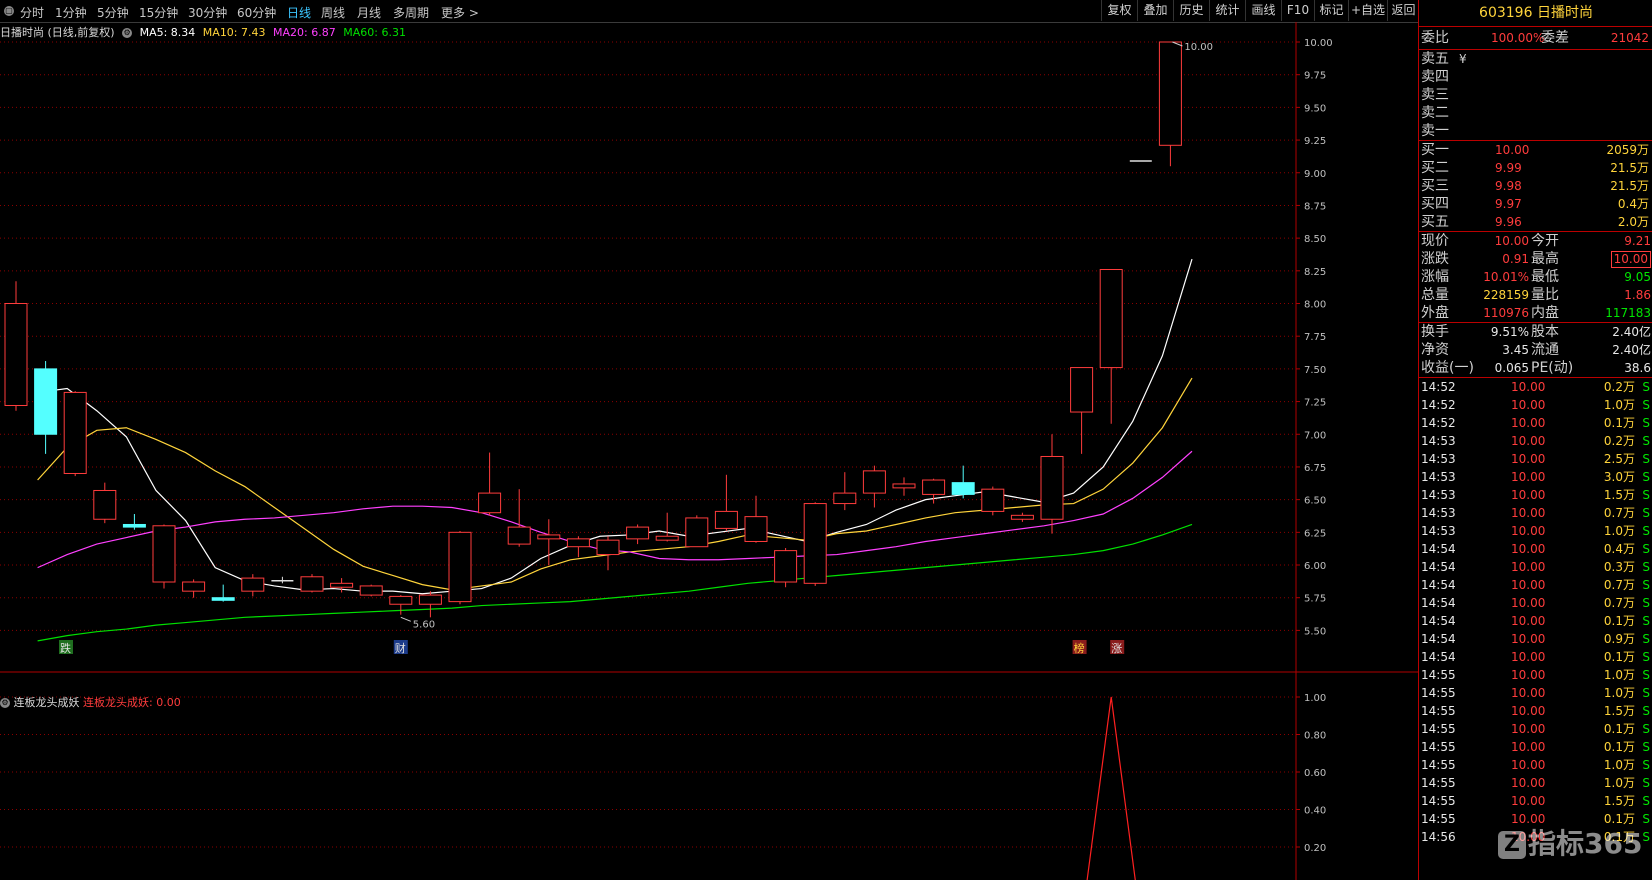  I want to click on mark-button: 标记, so click(1331, 10).